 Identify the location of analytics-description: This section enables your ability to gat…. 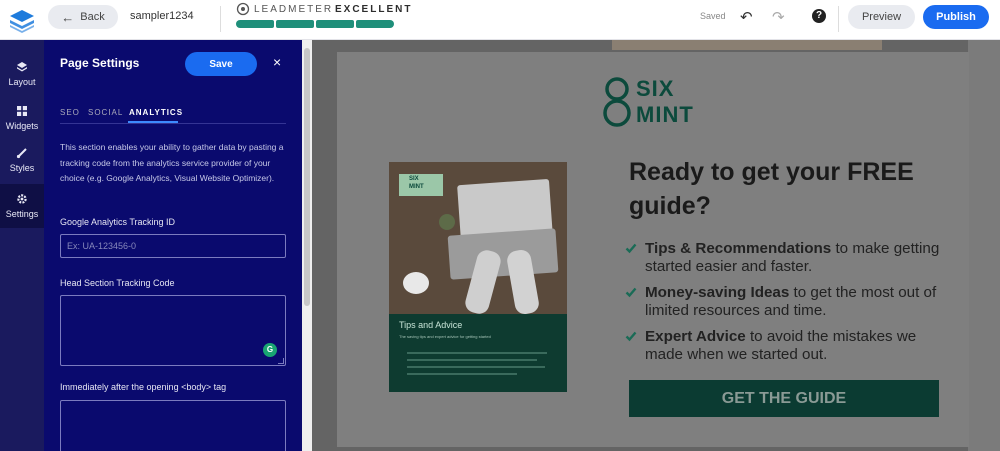
(172, 163).